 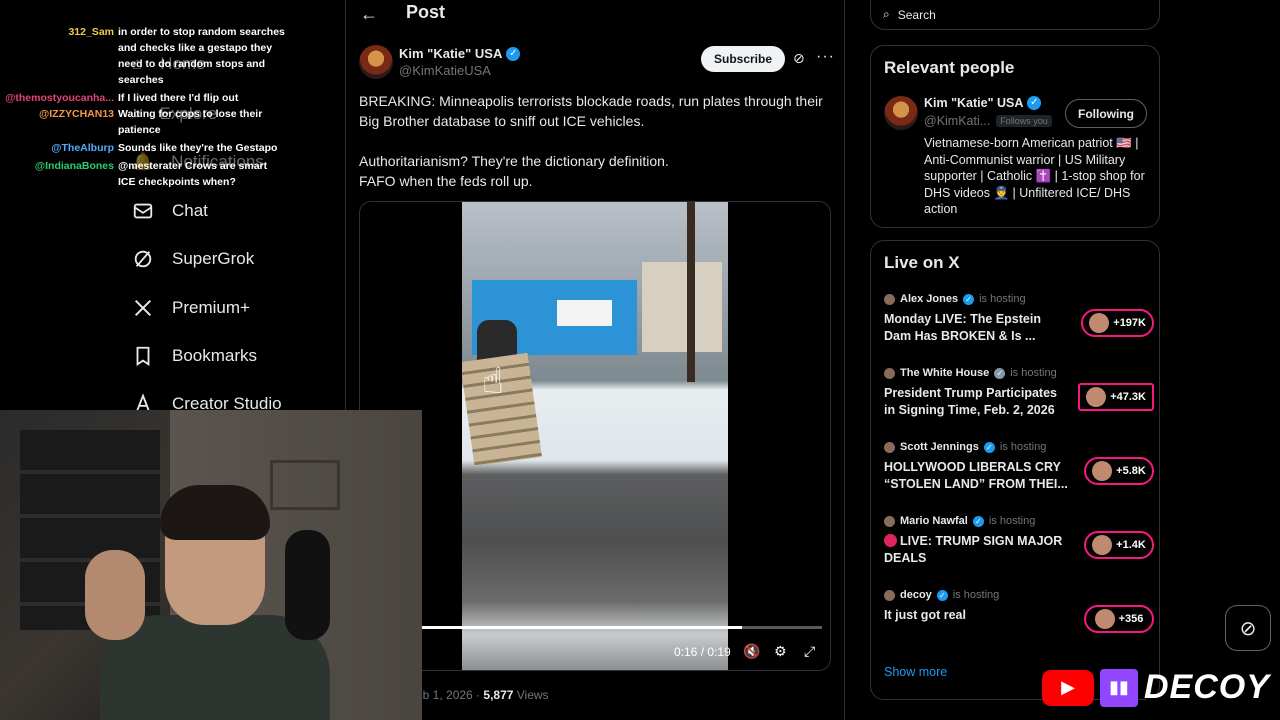 I want to click on video-progress-bar, so click(x=621, y=627).